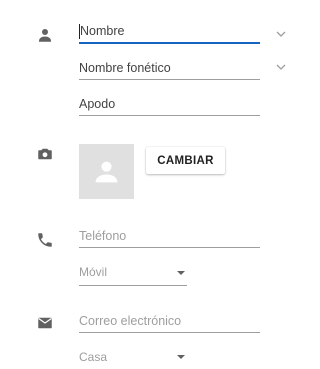  What do you see at coordinates (102, 31) in the screenshot?
I see `name-field-label: Nombre` at bounding box center [102, 31].